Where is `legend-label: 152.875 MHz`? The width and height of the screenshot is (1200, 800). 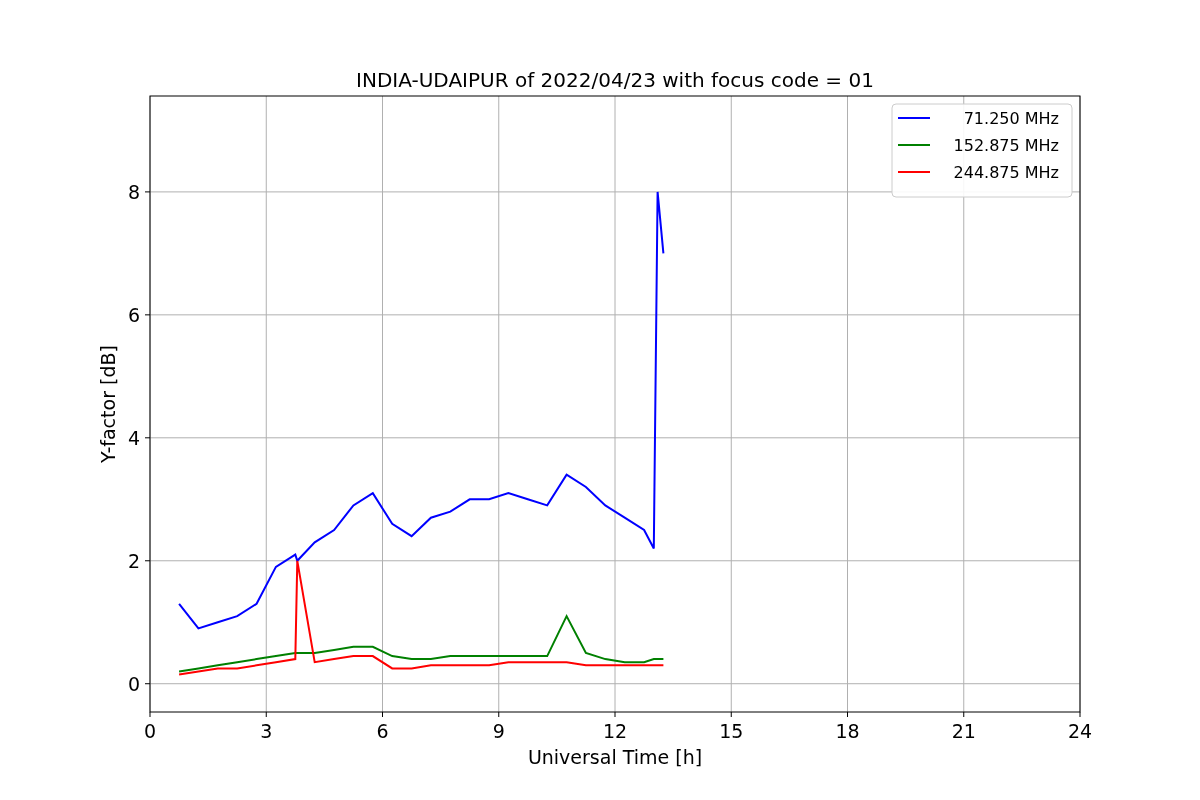
legend-label: 152.875 MHz is located at coordinates (1006, 145).